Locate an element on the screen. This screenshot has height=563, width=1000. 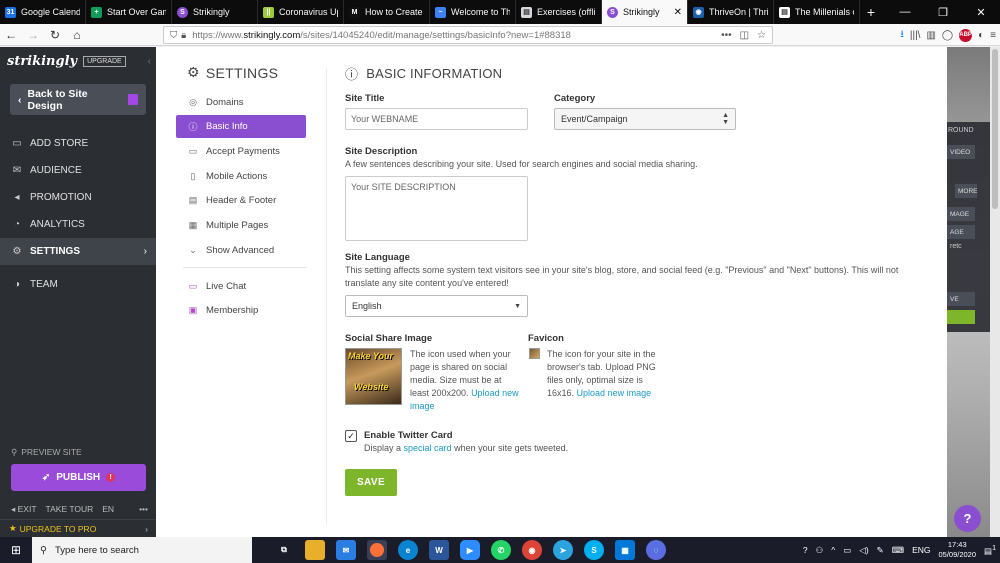
skype-icon: S is located at coordinates (594, 550).